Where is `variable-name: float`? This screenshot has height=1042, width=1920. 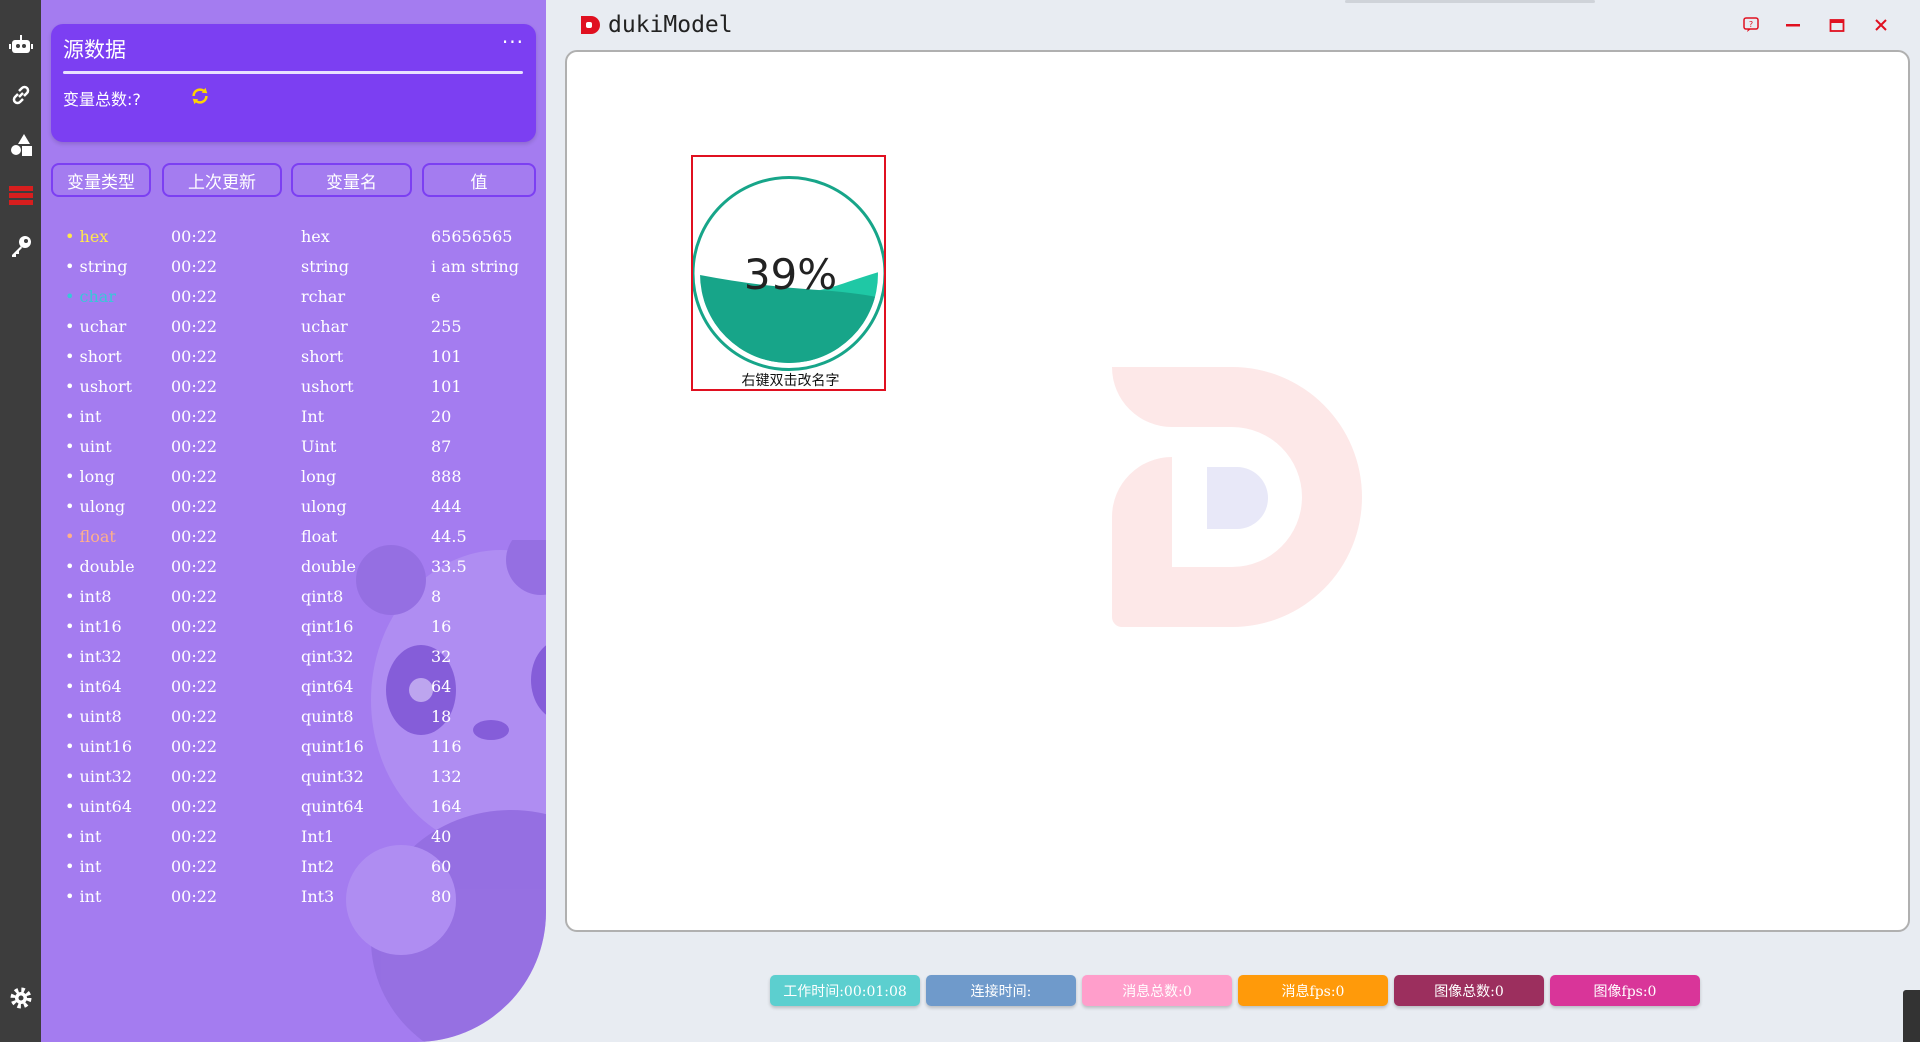
variable-name: float is located at coordinates (319, 536).